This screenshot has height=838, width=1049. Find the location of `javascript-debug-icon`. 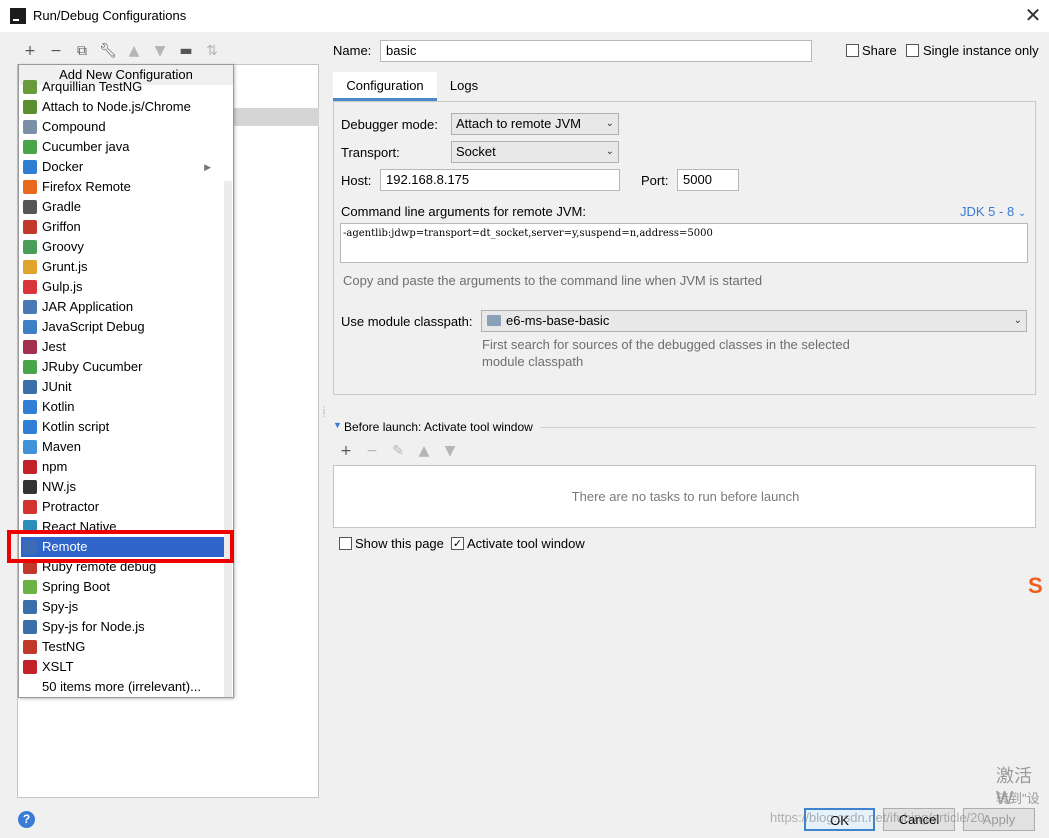

javascript-debug-icon is located at coordinates (30, 327).